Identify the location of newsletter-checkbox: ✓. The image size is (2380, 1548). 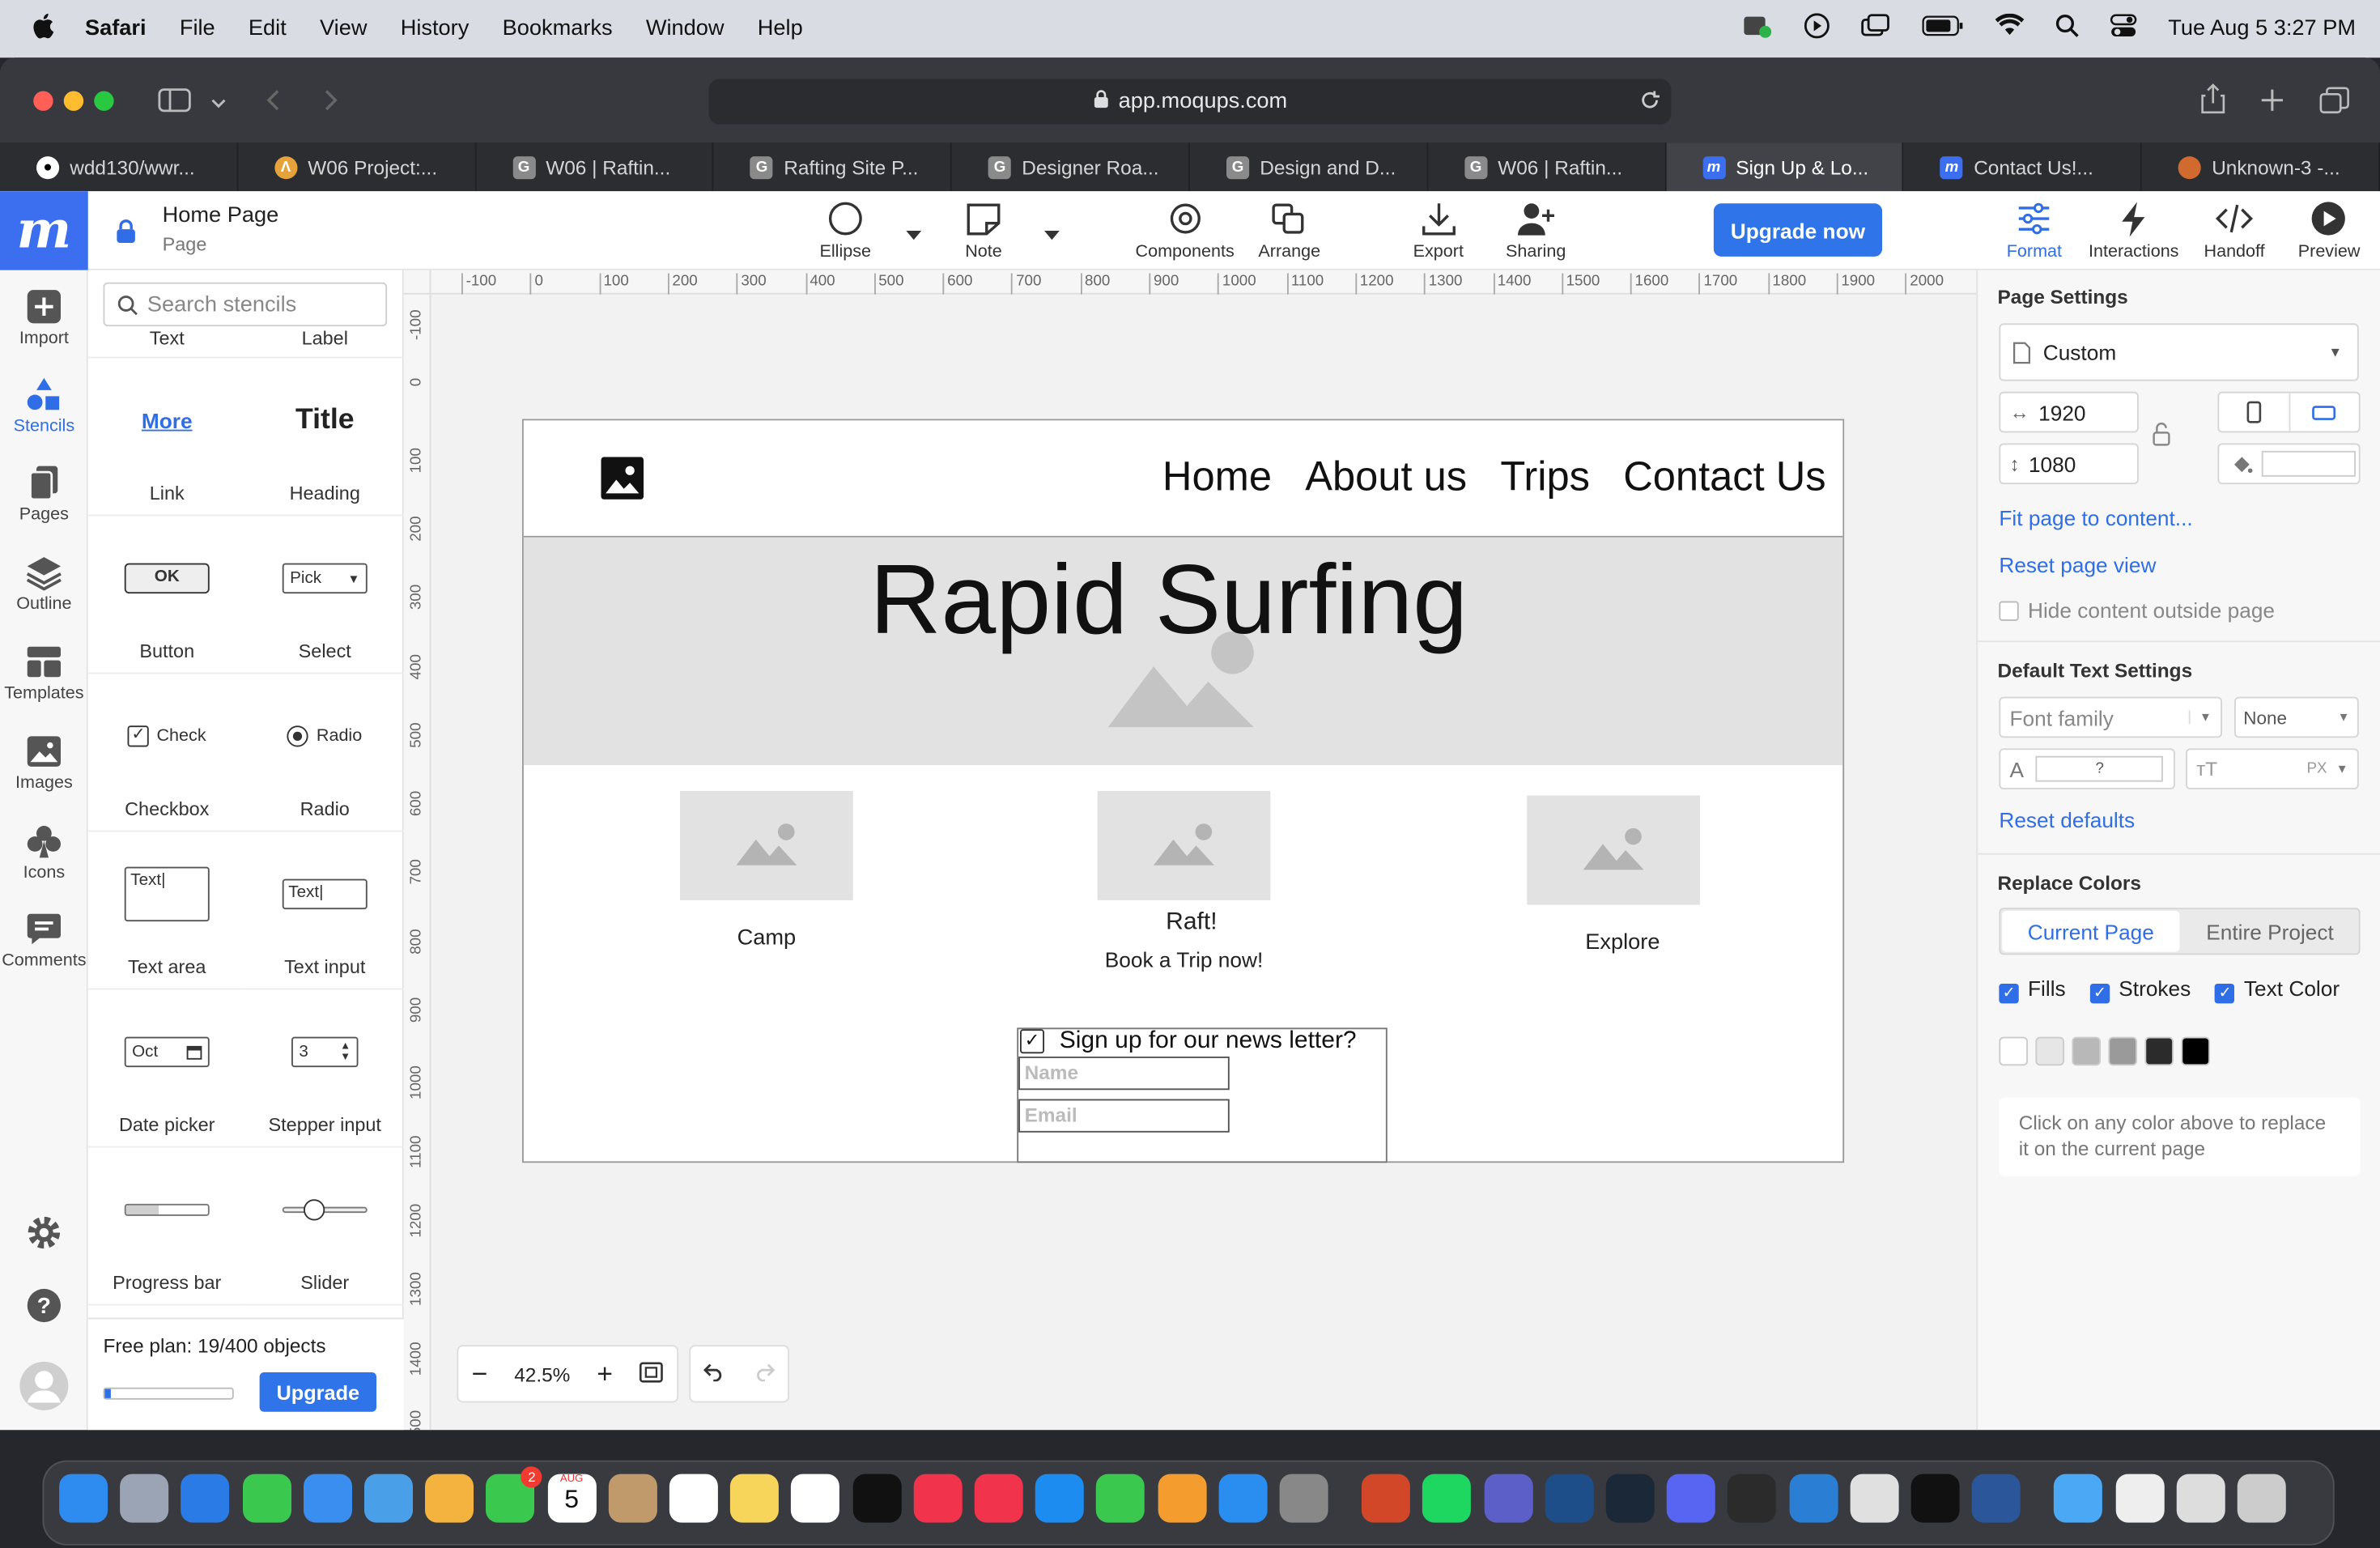
(1032, 1042).